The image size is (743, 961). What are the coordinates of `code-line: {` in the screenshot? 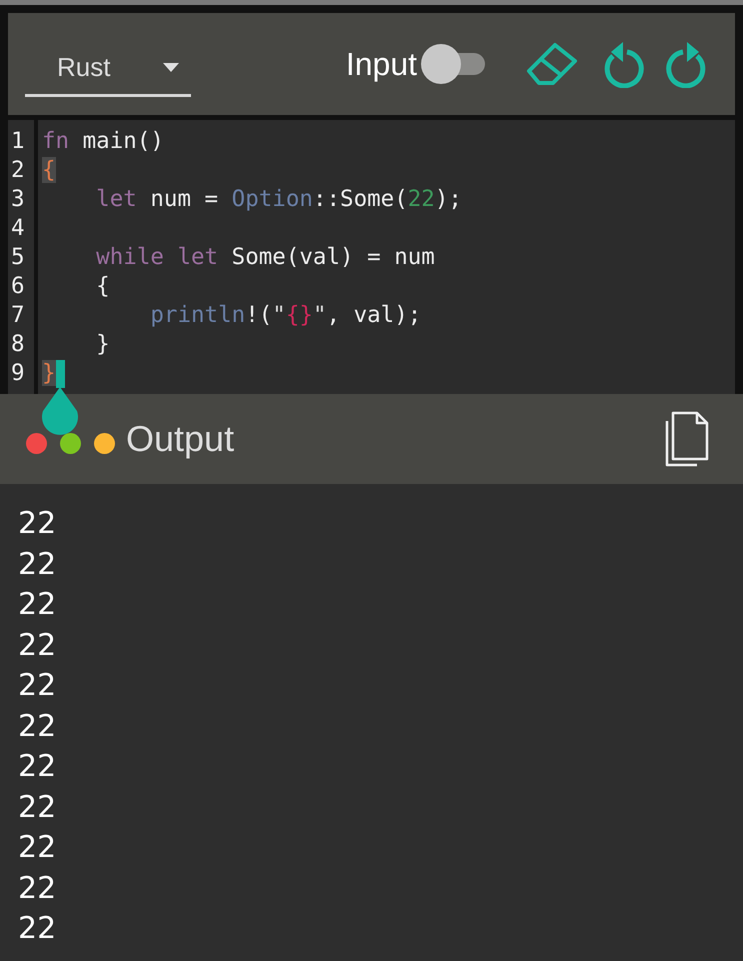 It's located at (102, 286).